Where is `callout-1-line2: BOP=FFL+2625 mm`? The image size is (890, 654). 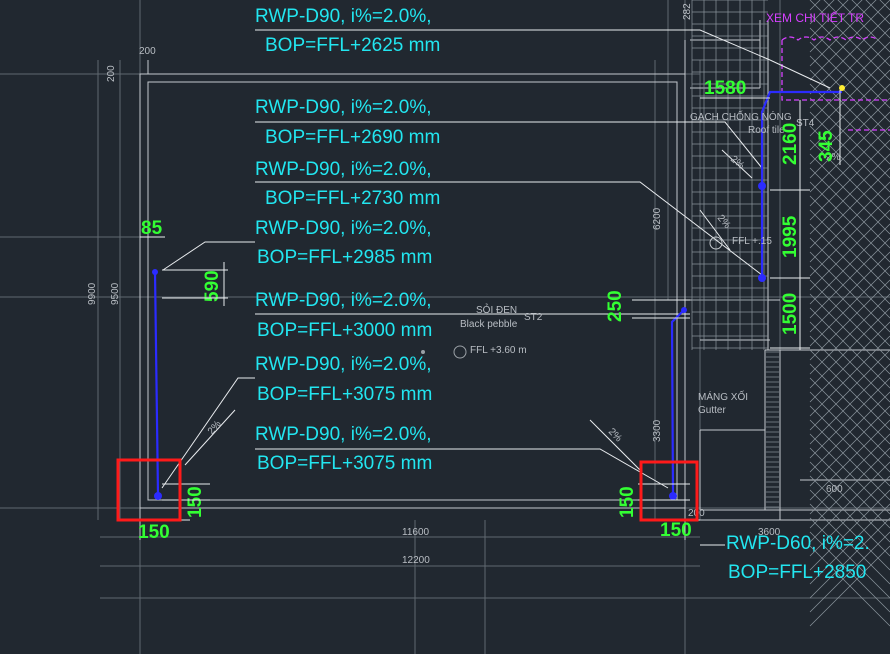 callout-1-line2: BOP=FFL+2625 mm is located at coordinates (352, 45).